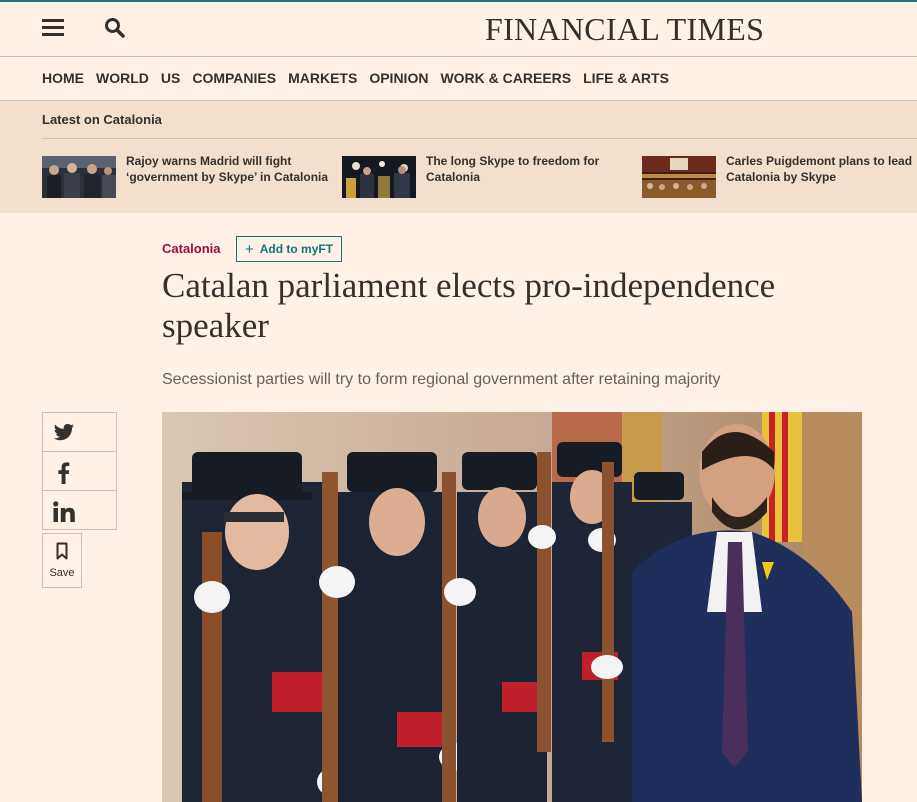 Image resolution: width=917 pixels, height=802 pixels. What do you see at coordinates (102, 119) in the screenshot?
I see `latest-heading: Latest on Catalonia` at bounding box center [102, 119].